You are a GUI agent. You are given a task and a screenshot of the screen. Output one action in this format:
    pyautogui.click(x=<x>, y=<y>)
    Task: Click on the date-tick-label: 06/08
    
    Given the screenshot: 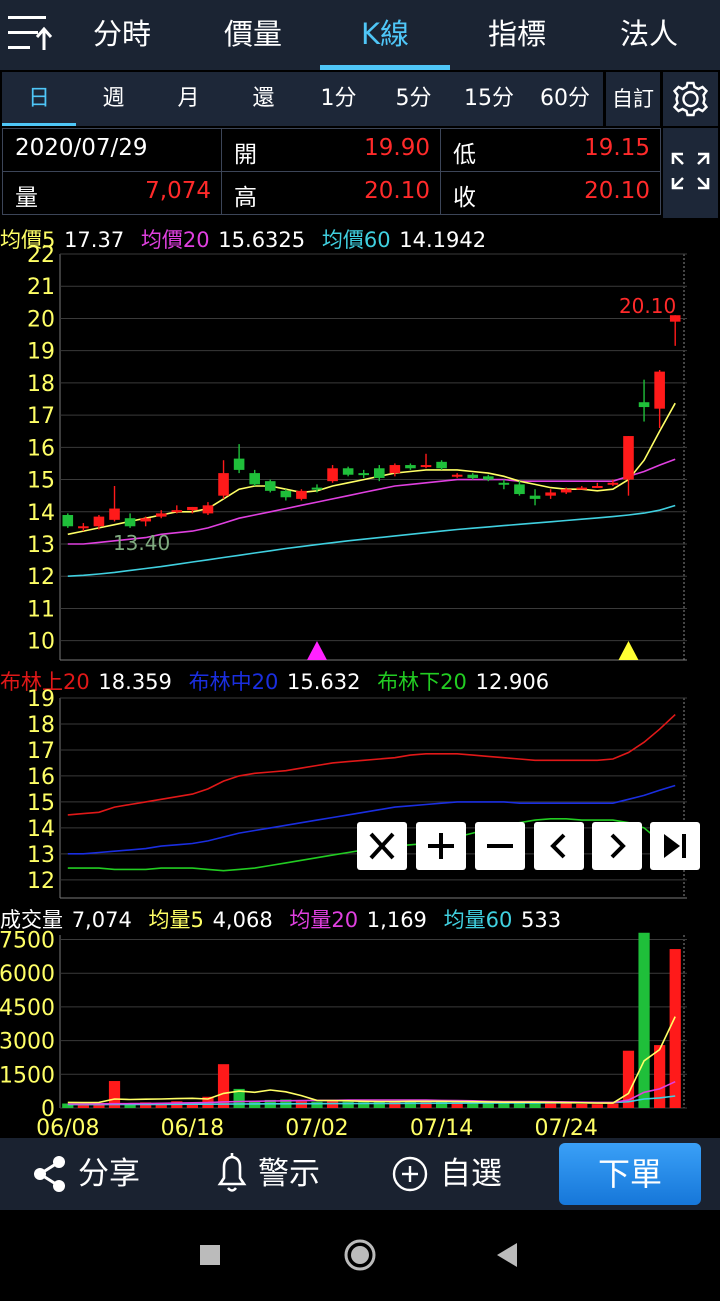 What is the action you would take?
    pyautogui.click(x=67, y=1127)
    